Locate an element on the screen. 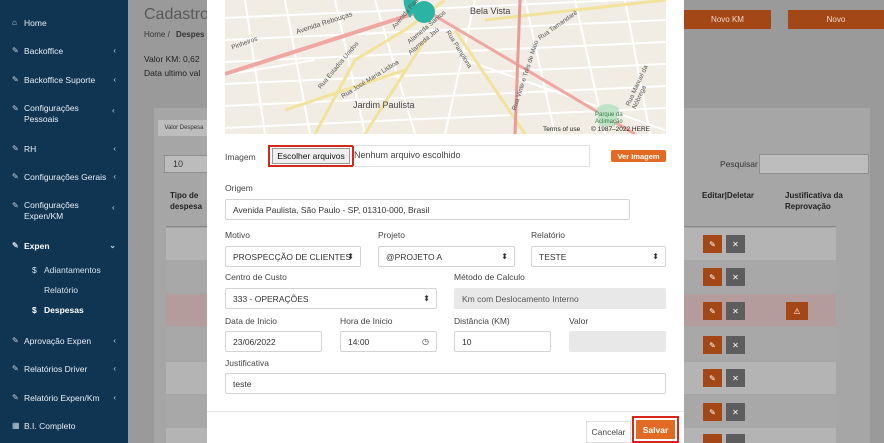 This screenshot has height=443, width=884. data-inicio-input: 23/06/2022 is located at coordinates (273, 341).